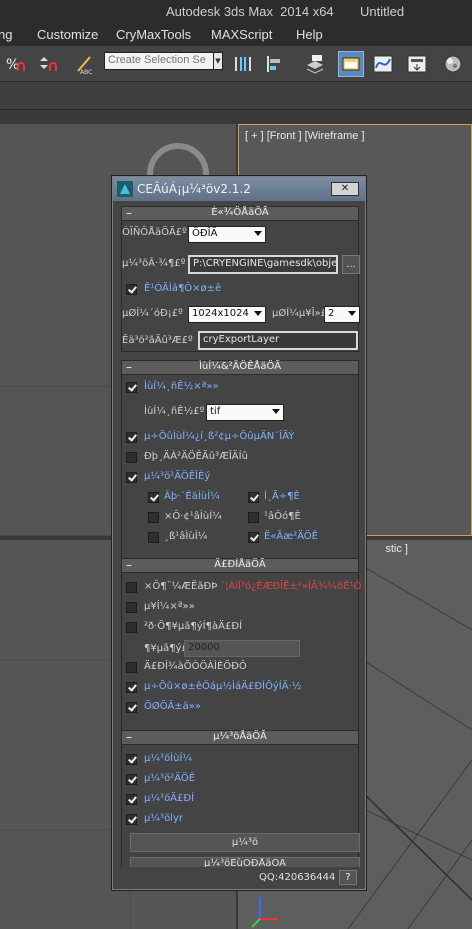 The image size is (472, 929). Describe the element at coordinates (250, 11) in the screenshot. I see `app-title: Autodesk 3ds Max 2014 x64` at that location.